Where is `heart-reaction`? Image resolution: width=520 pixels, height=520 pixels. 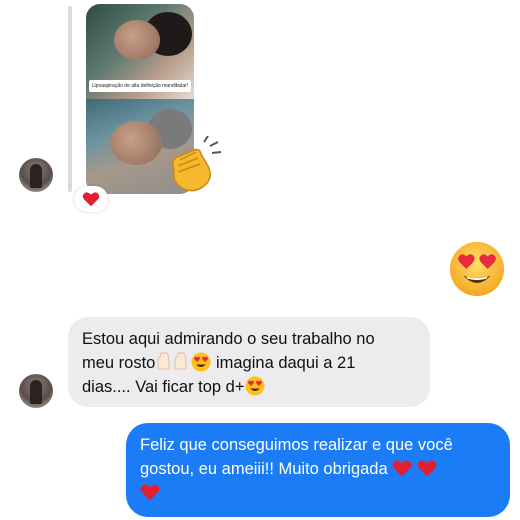 heart-reaction is located at coordinates (91, 199).